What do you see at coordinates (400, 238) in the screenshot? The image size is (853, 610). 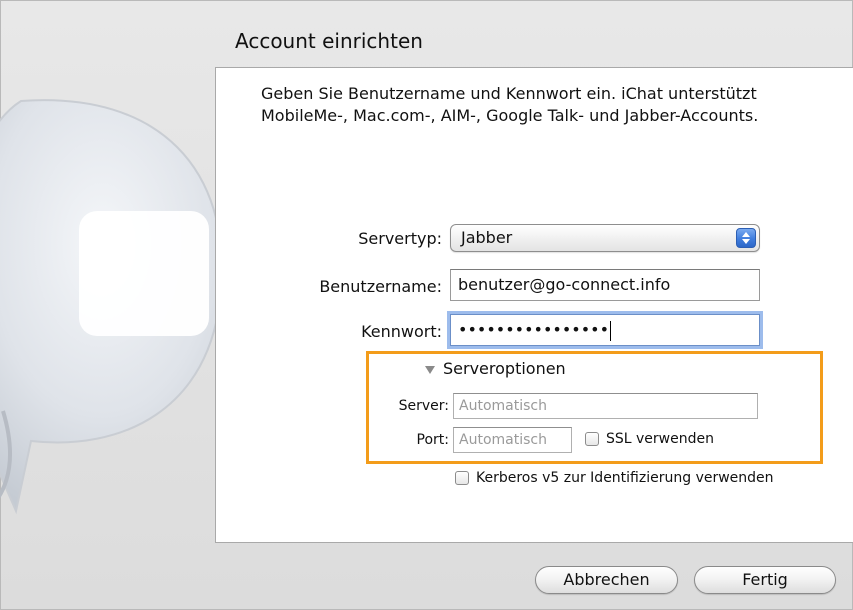 I see `servertype-label: Servertyp:` at bounding box center [400, 238].